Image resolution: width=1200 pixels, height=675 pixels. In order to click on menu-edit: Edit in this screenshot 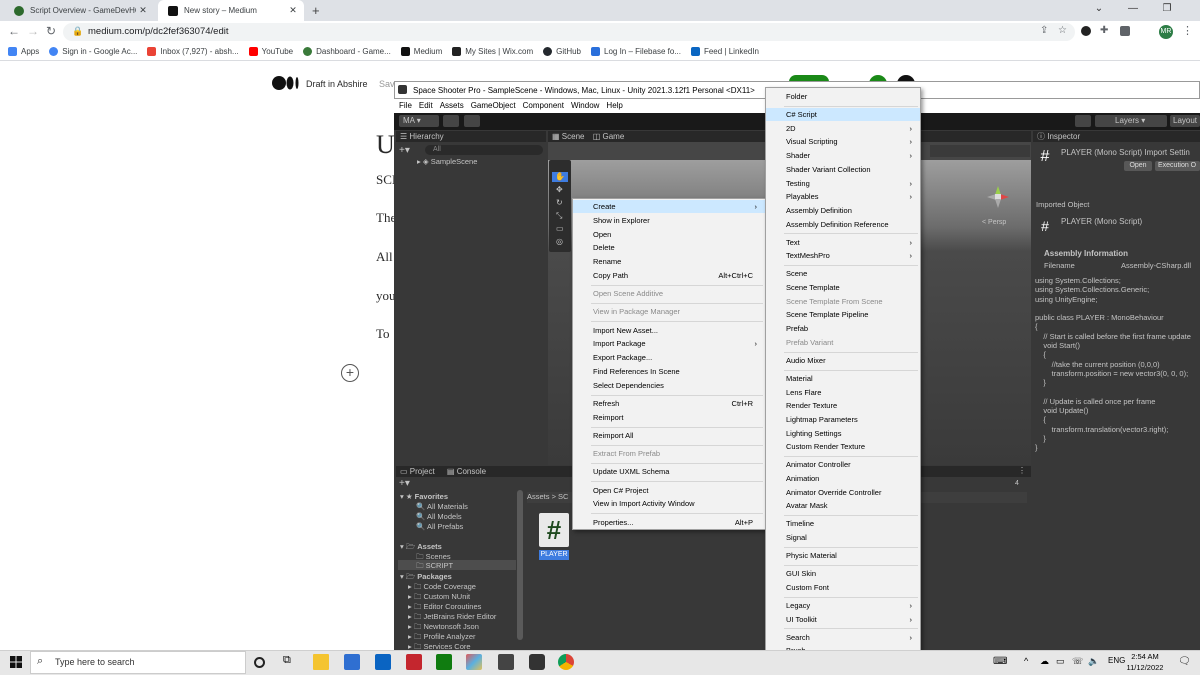, I will do `click(426, 106)`.